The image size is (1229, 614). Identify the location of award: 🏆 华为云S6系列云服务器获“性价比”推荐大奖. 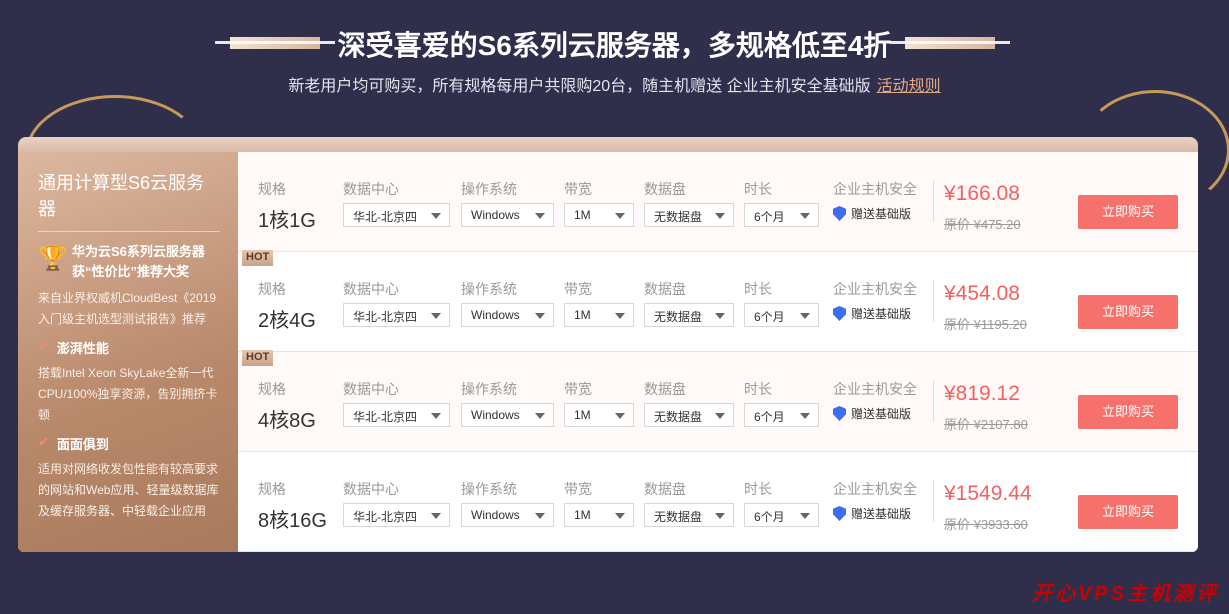
(129, 262).